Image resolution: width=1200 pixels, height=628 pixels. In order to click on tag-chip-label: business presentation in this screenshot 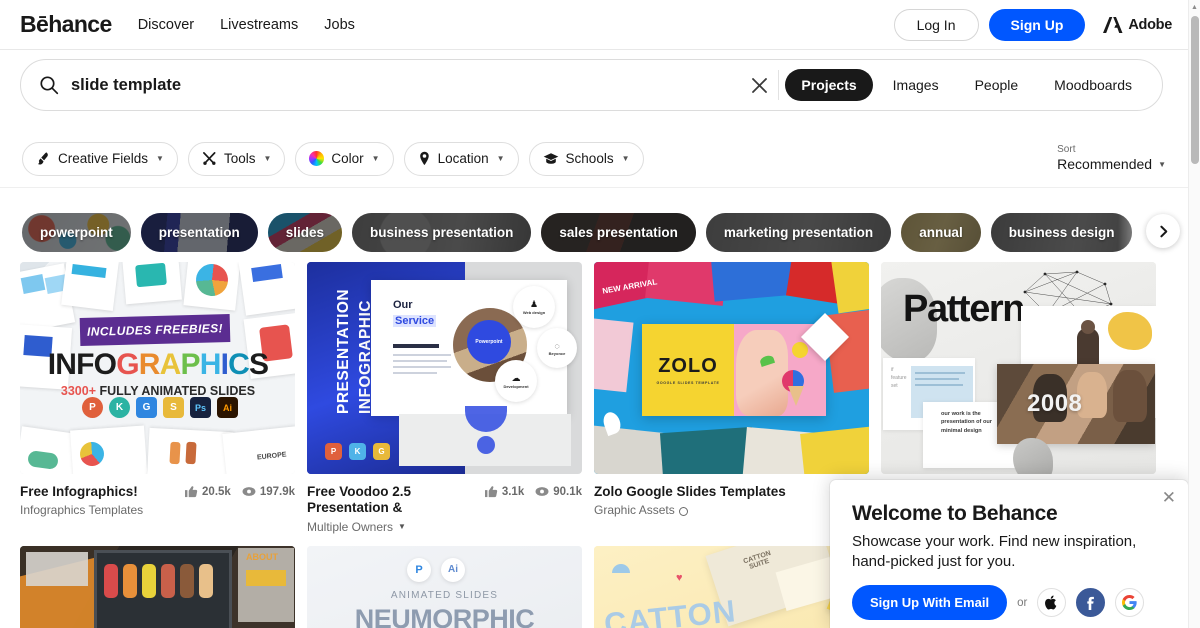, I will do `click(442, 232)`.